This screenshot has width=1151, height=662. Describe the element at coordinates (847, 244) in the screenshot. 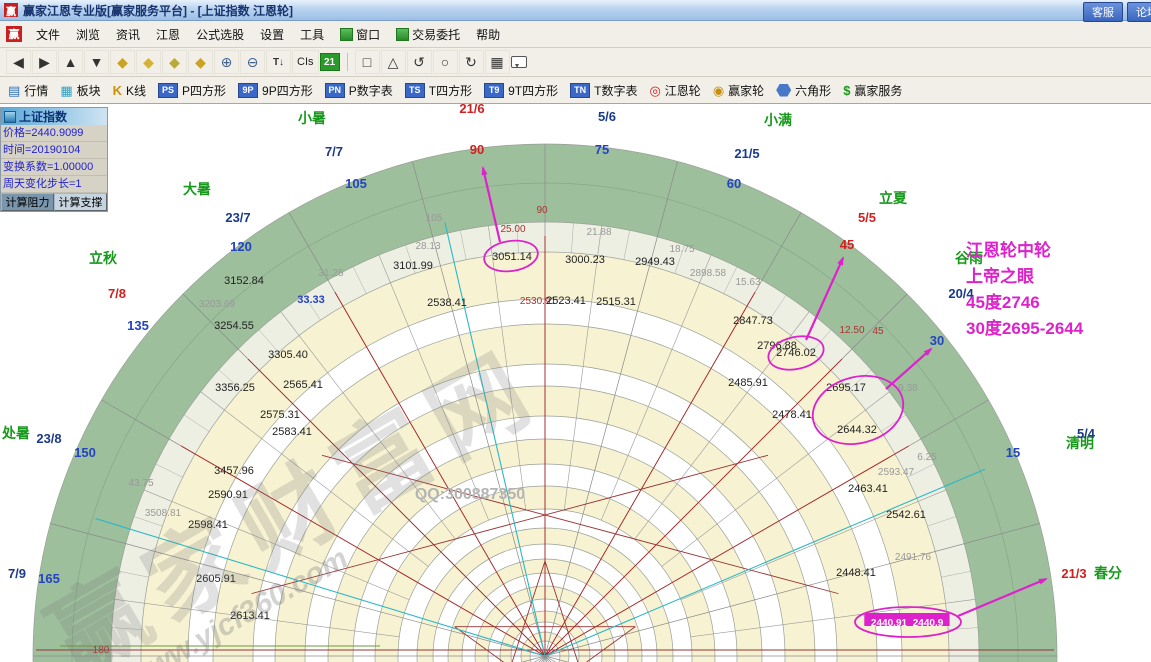

I see `wheel-label: 45` at that location.